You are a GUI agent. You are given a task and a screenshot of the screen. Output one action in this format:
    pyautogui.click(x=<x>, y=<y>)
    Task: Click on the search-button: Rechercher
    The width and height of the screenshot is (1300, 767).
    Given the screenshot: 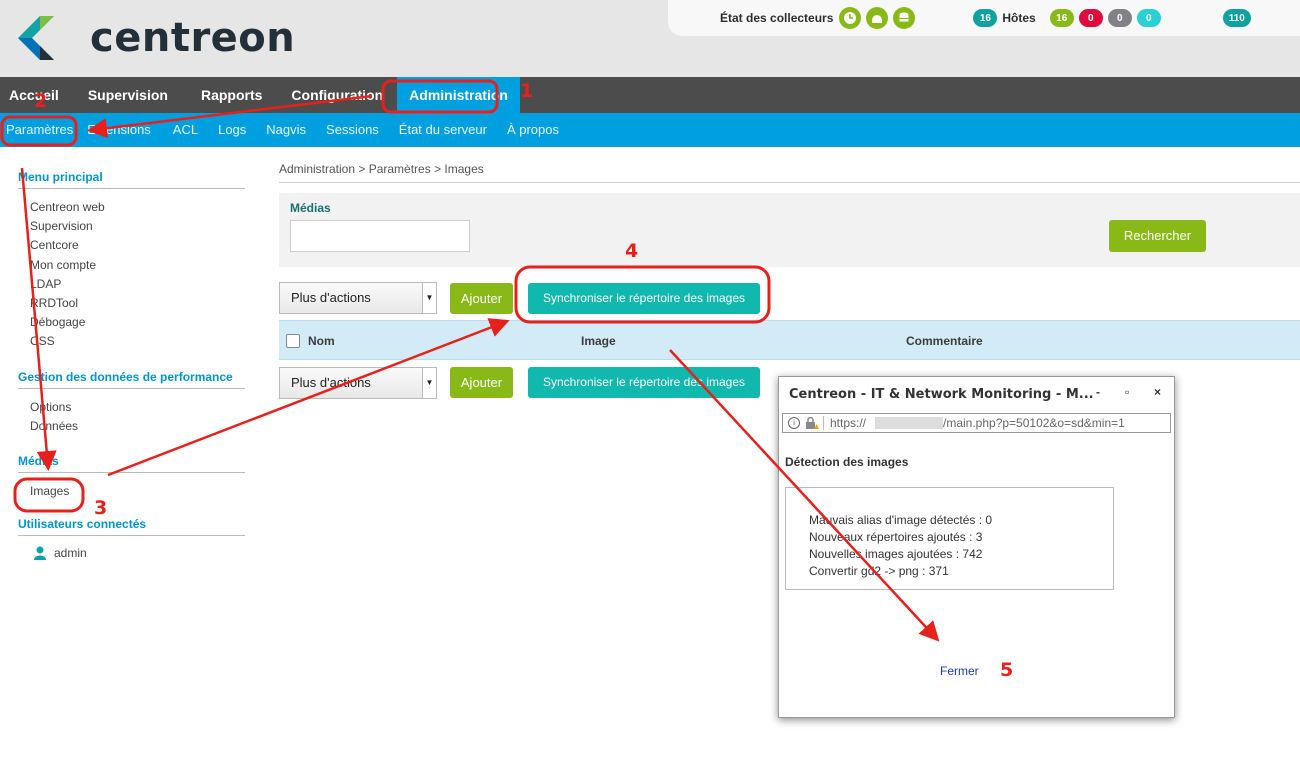 What is the action you would take?
    pyautogui.click(x=1157, y=236)
    